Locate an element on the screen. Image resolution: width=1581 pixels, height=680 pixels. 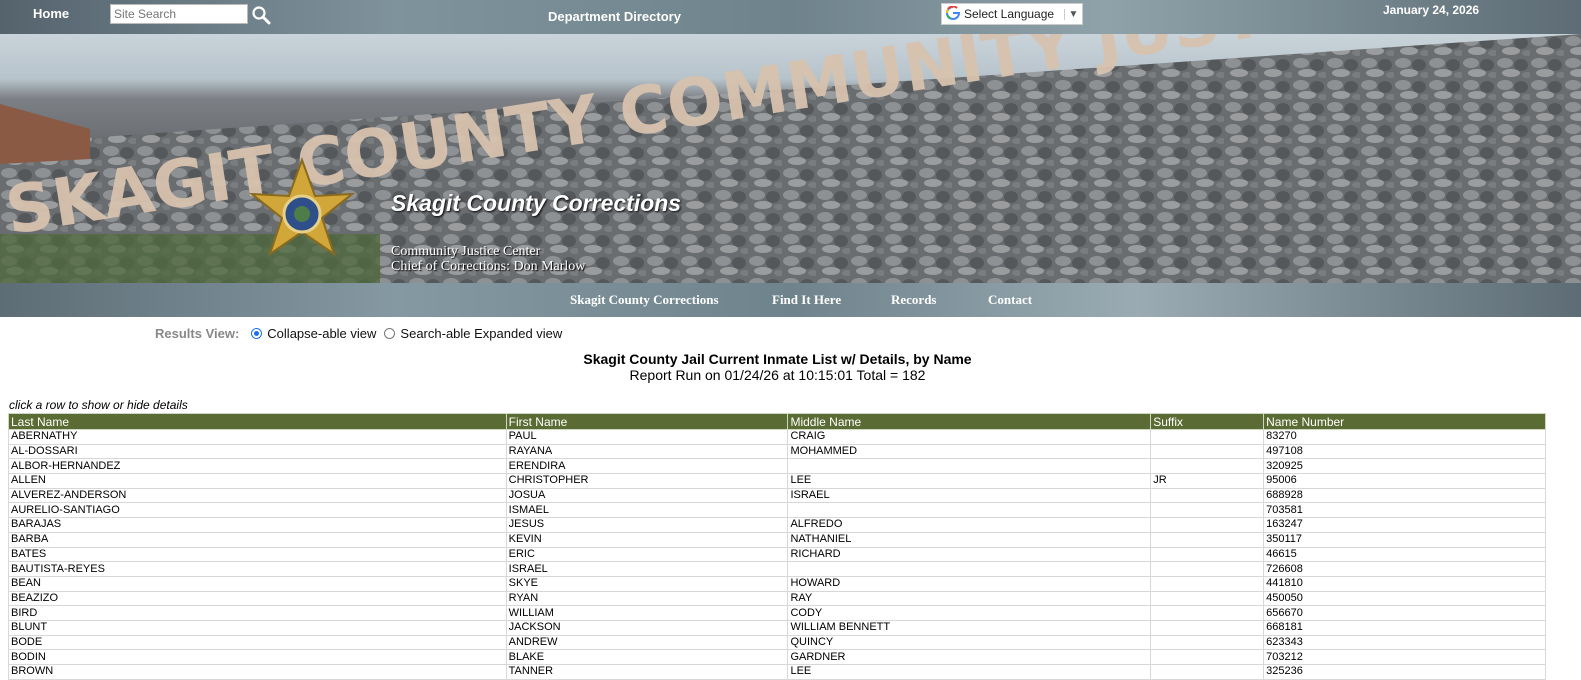
table-row: ALVEREZ-ANDERSON JOSUA ISRAEL 688928 is located at coordinates (777, 495).